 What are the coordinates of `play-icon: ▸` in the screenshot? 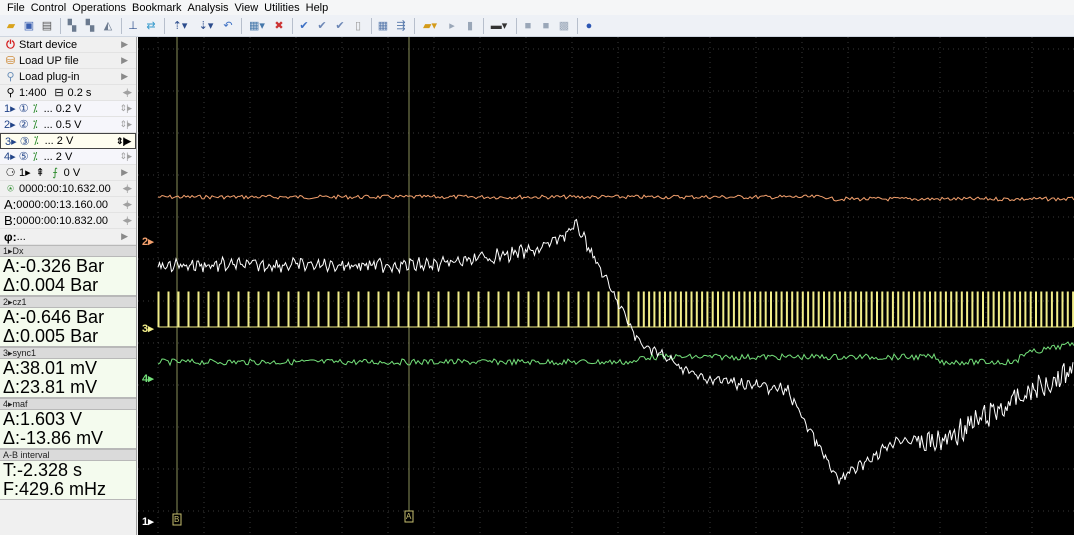 It's located at (452, 26).